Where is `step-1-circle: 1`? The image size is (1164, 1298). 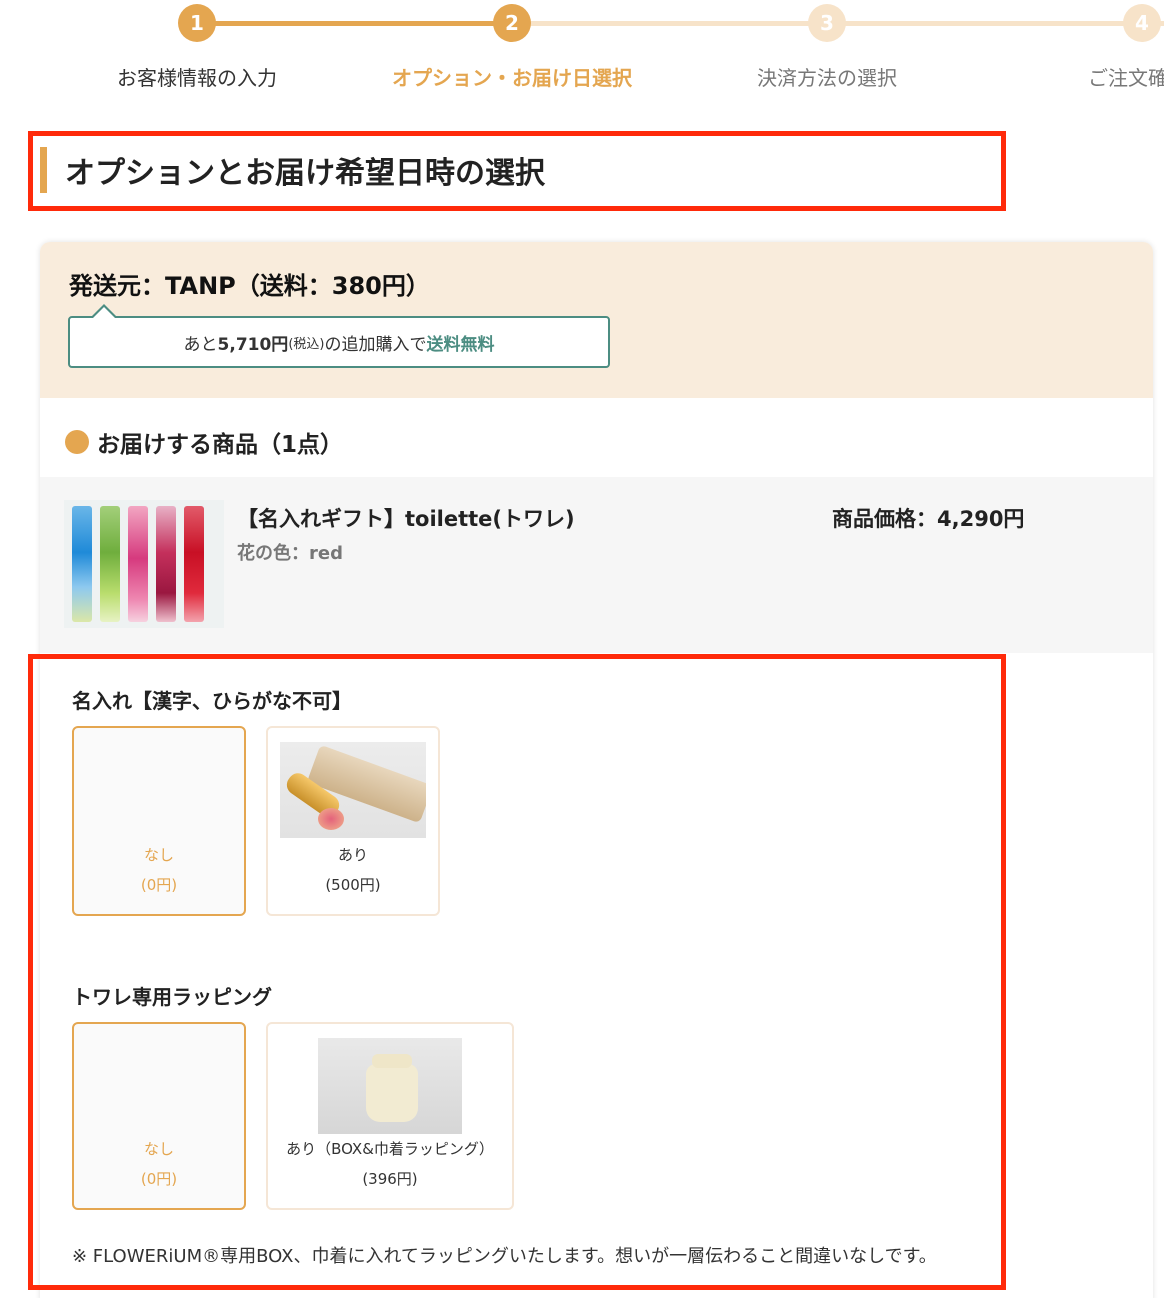
step-1-circle: 1 is located at coordinates (197, 23).